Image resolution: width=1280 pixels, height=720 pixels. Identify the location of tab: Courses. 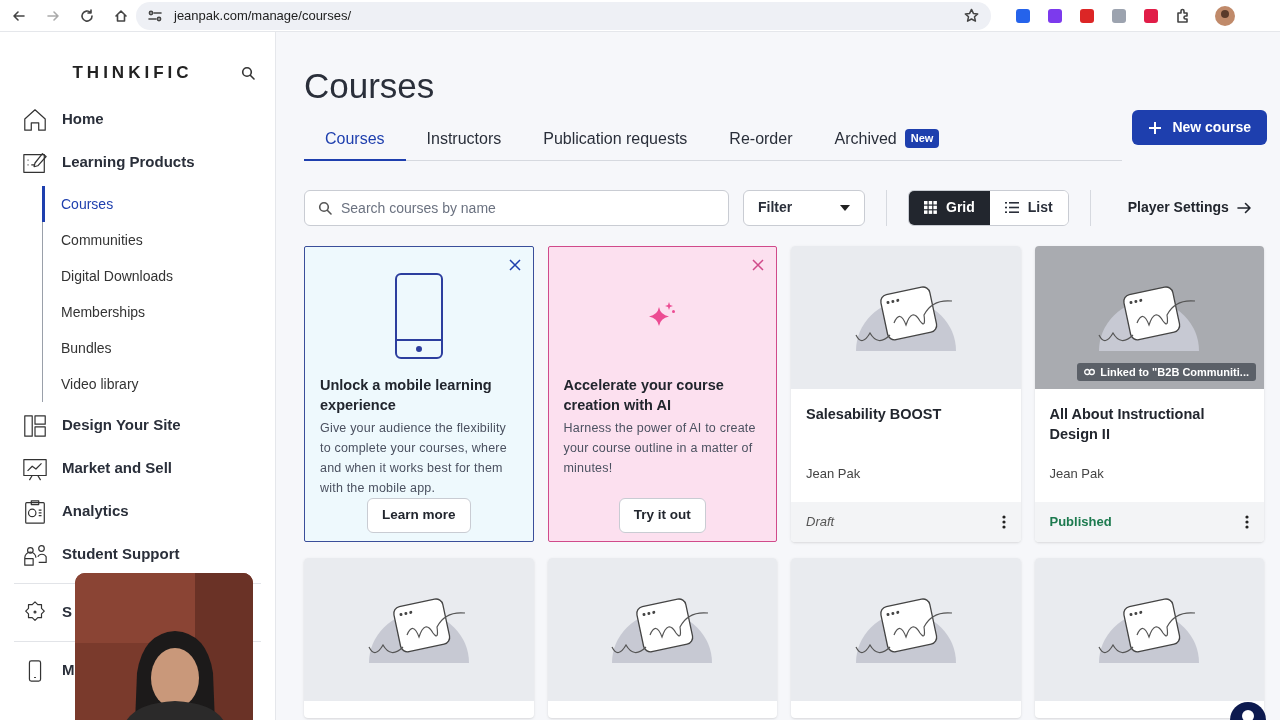
(355, 143).